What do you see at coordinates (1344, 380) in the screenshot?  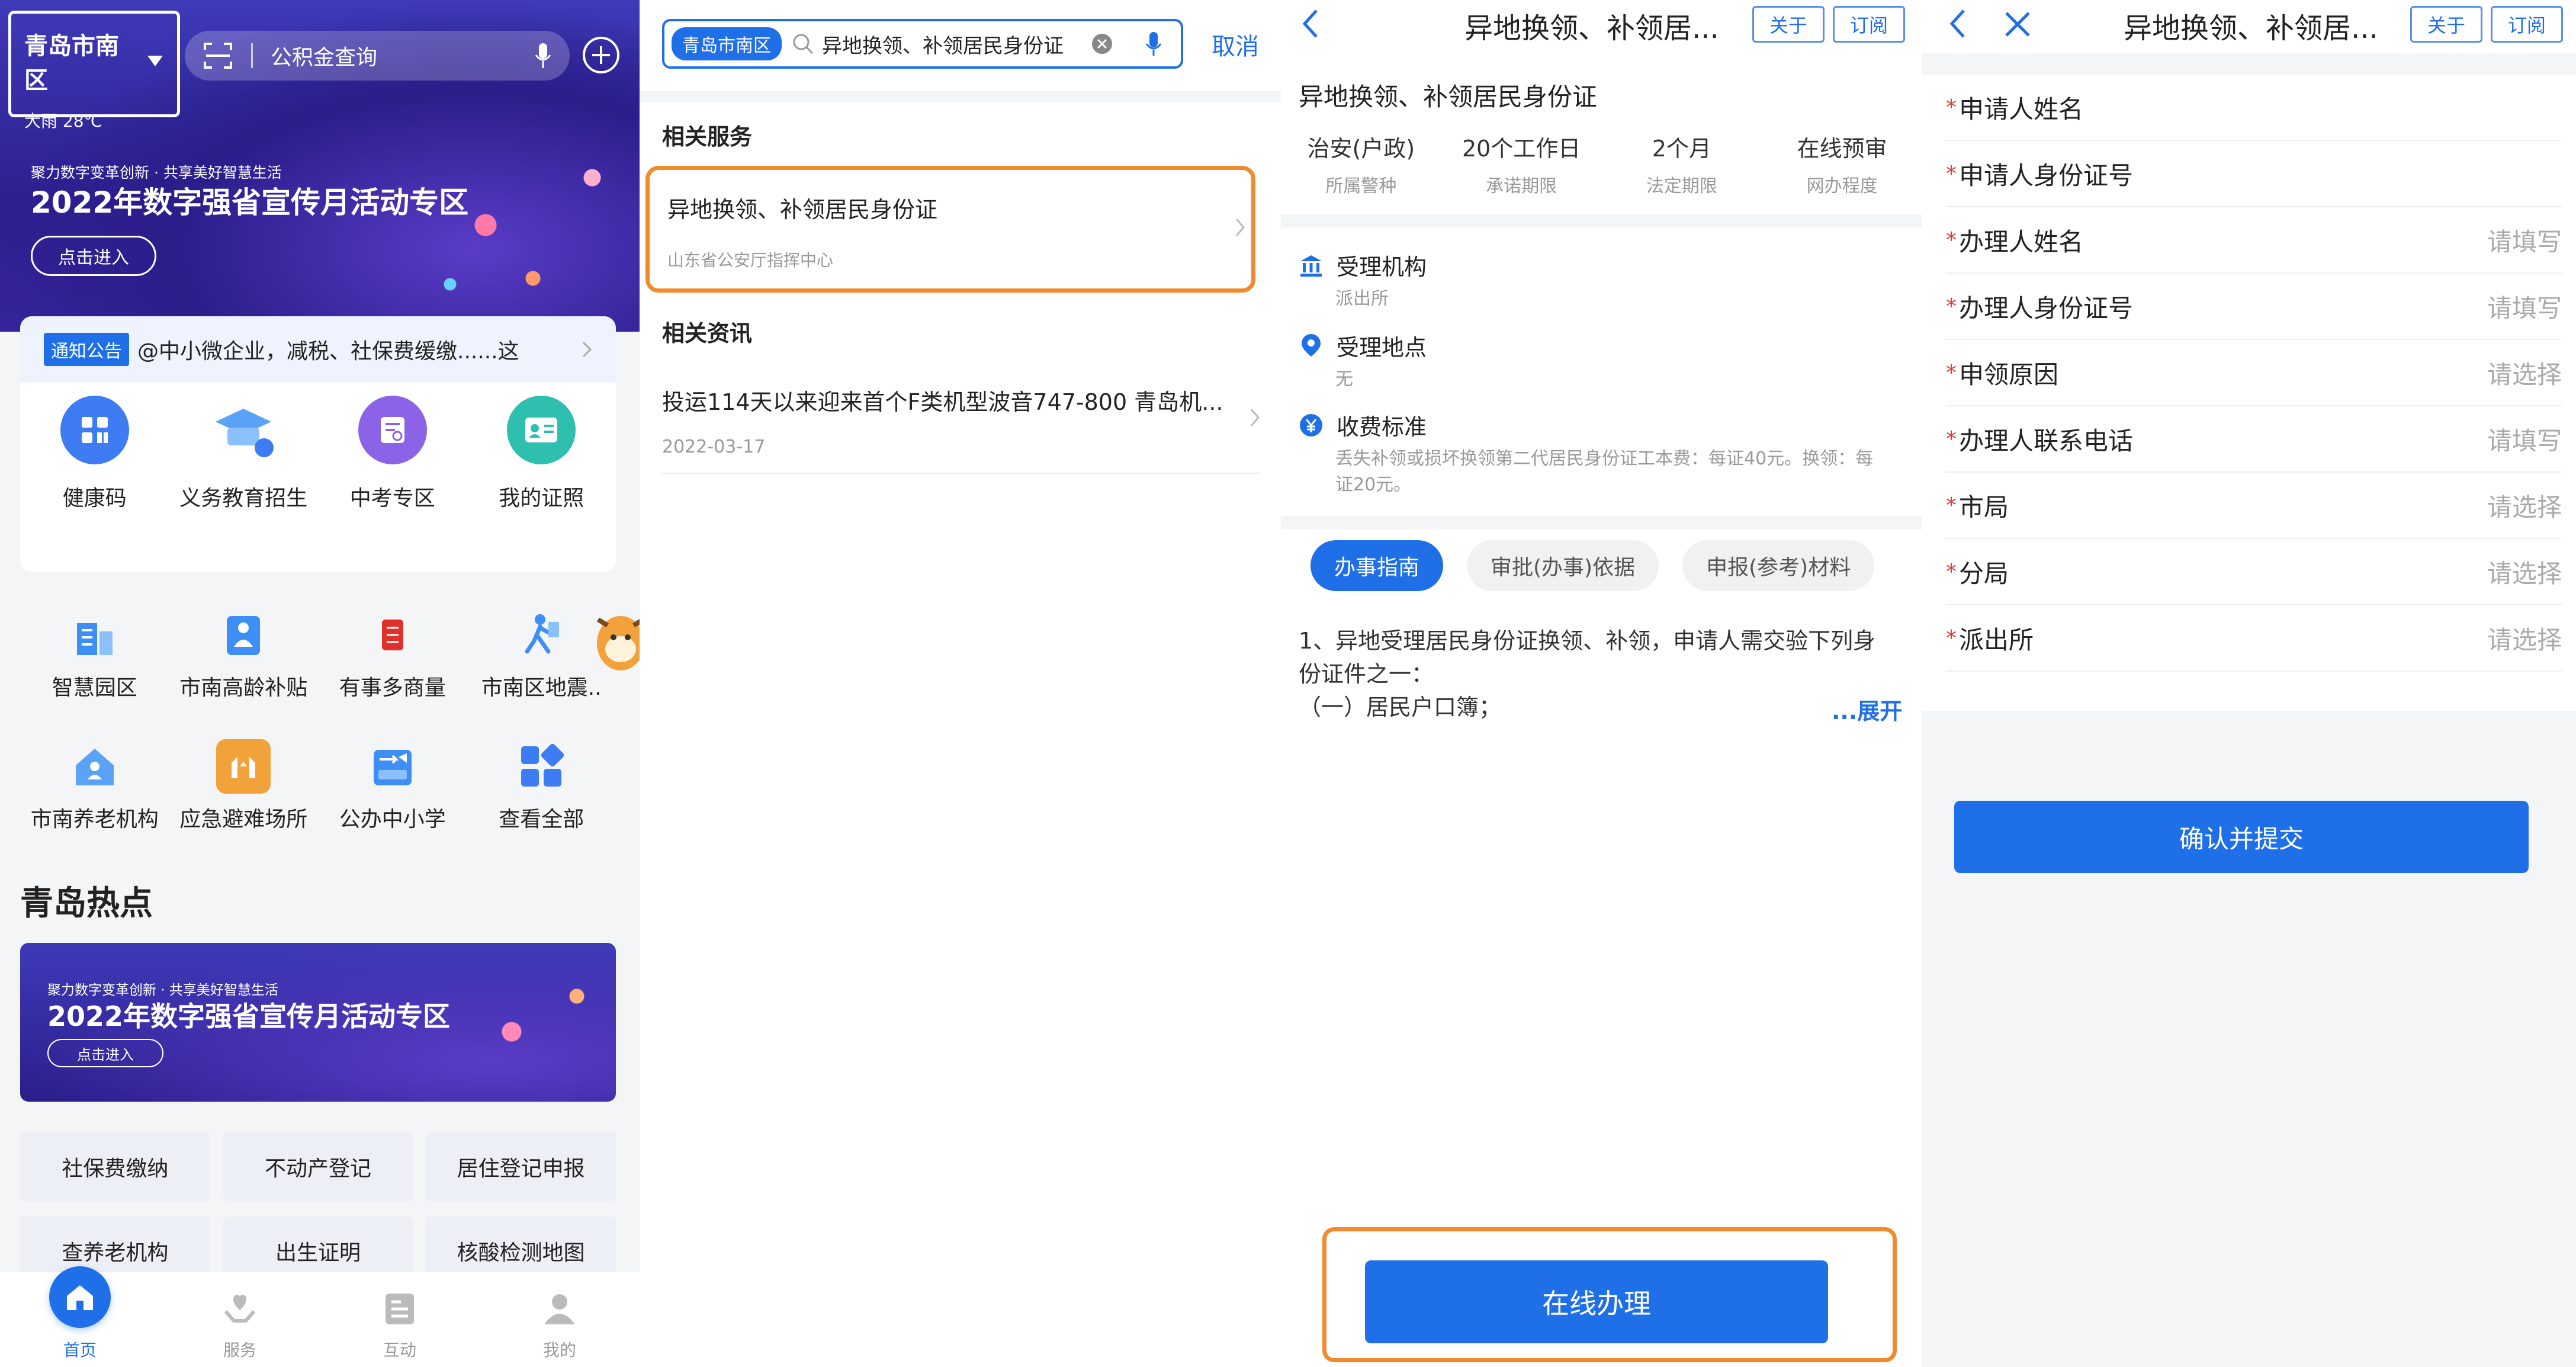 I see `place-value: 无` at bounding box center [1344, 380].